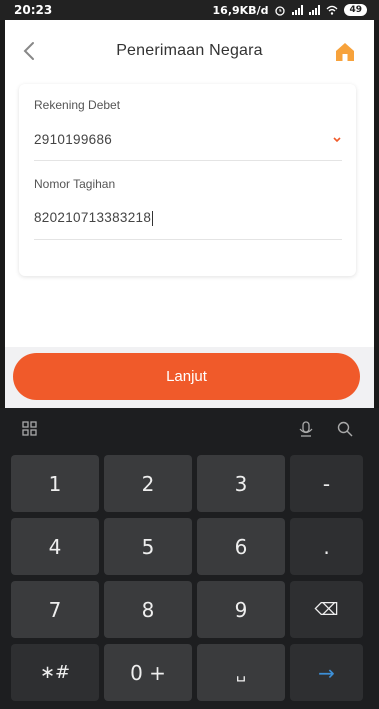  I want to click on home-icon, so click(345, 52).